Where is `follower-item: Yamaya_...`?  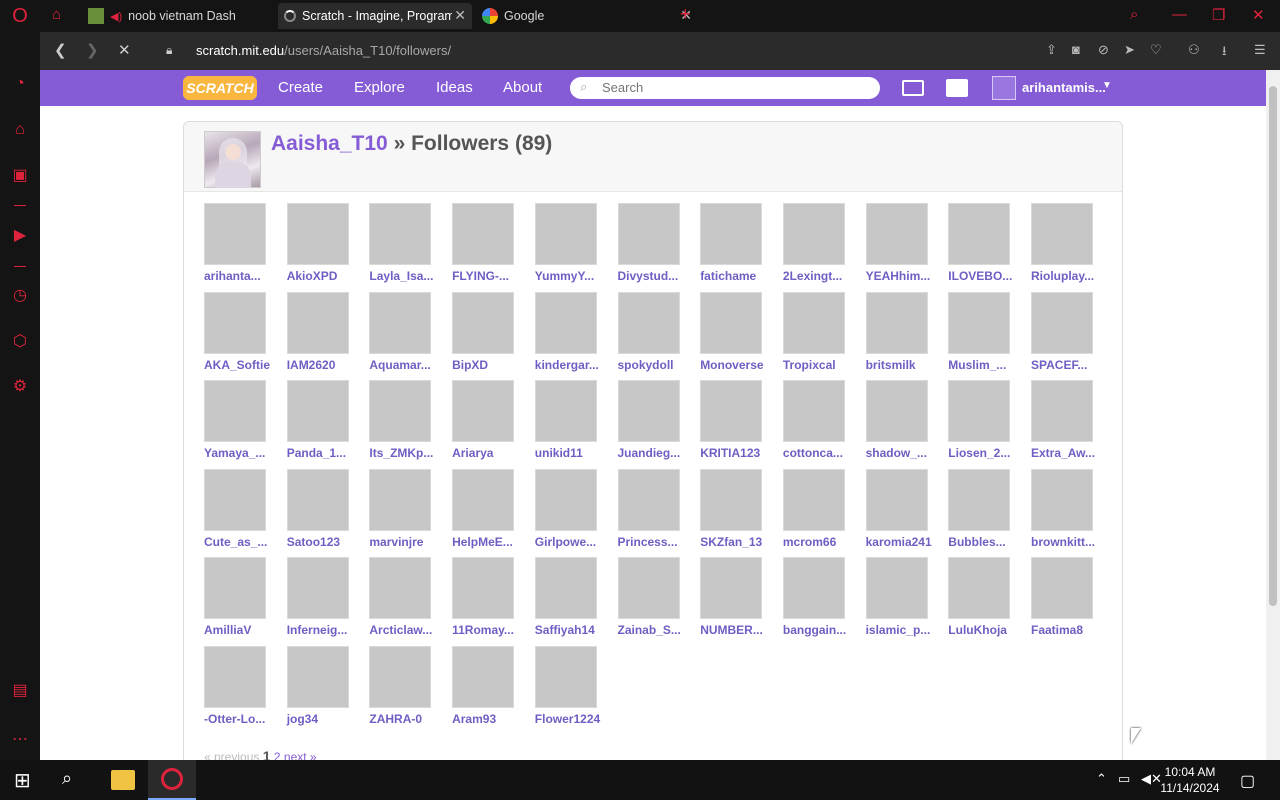
follower-item: Yamaya_... is located at coordinates (244, 423).